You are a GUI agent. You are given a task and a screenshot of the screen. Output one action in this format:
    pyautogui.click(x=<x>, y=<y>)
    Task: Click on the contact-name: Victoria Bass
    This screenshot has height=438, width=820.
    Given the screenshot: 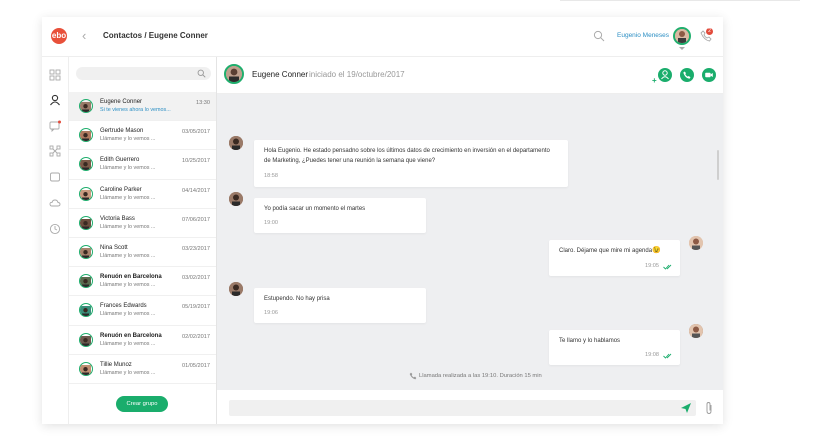 What is the action you would take?
    pyautogui.click(x=117, y=218)
    